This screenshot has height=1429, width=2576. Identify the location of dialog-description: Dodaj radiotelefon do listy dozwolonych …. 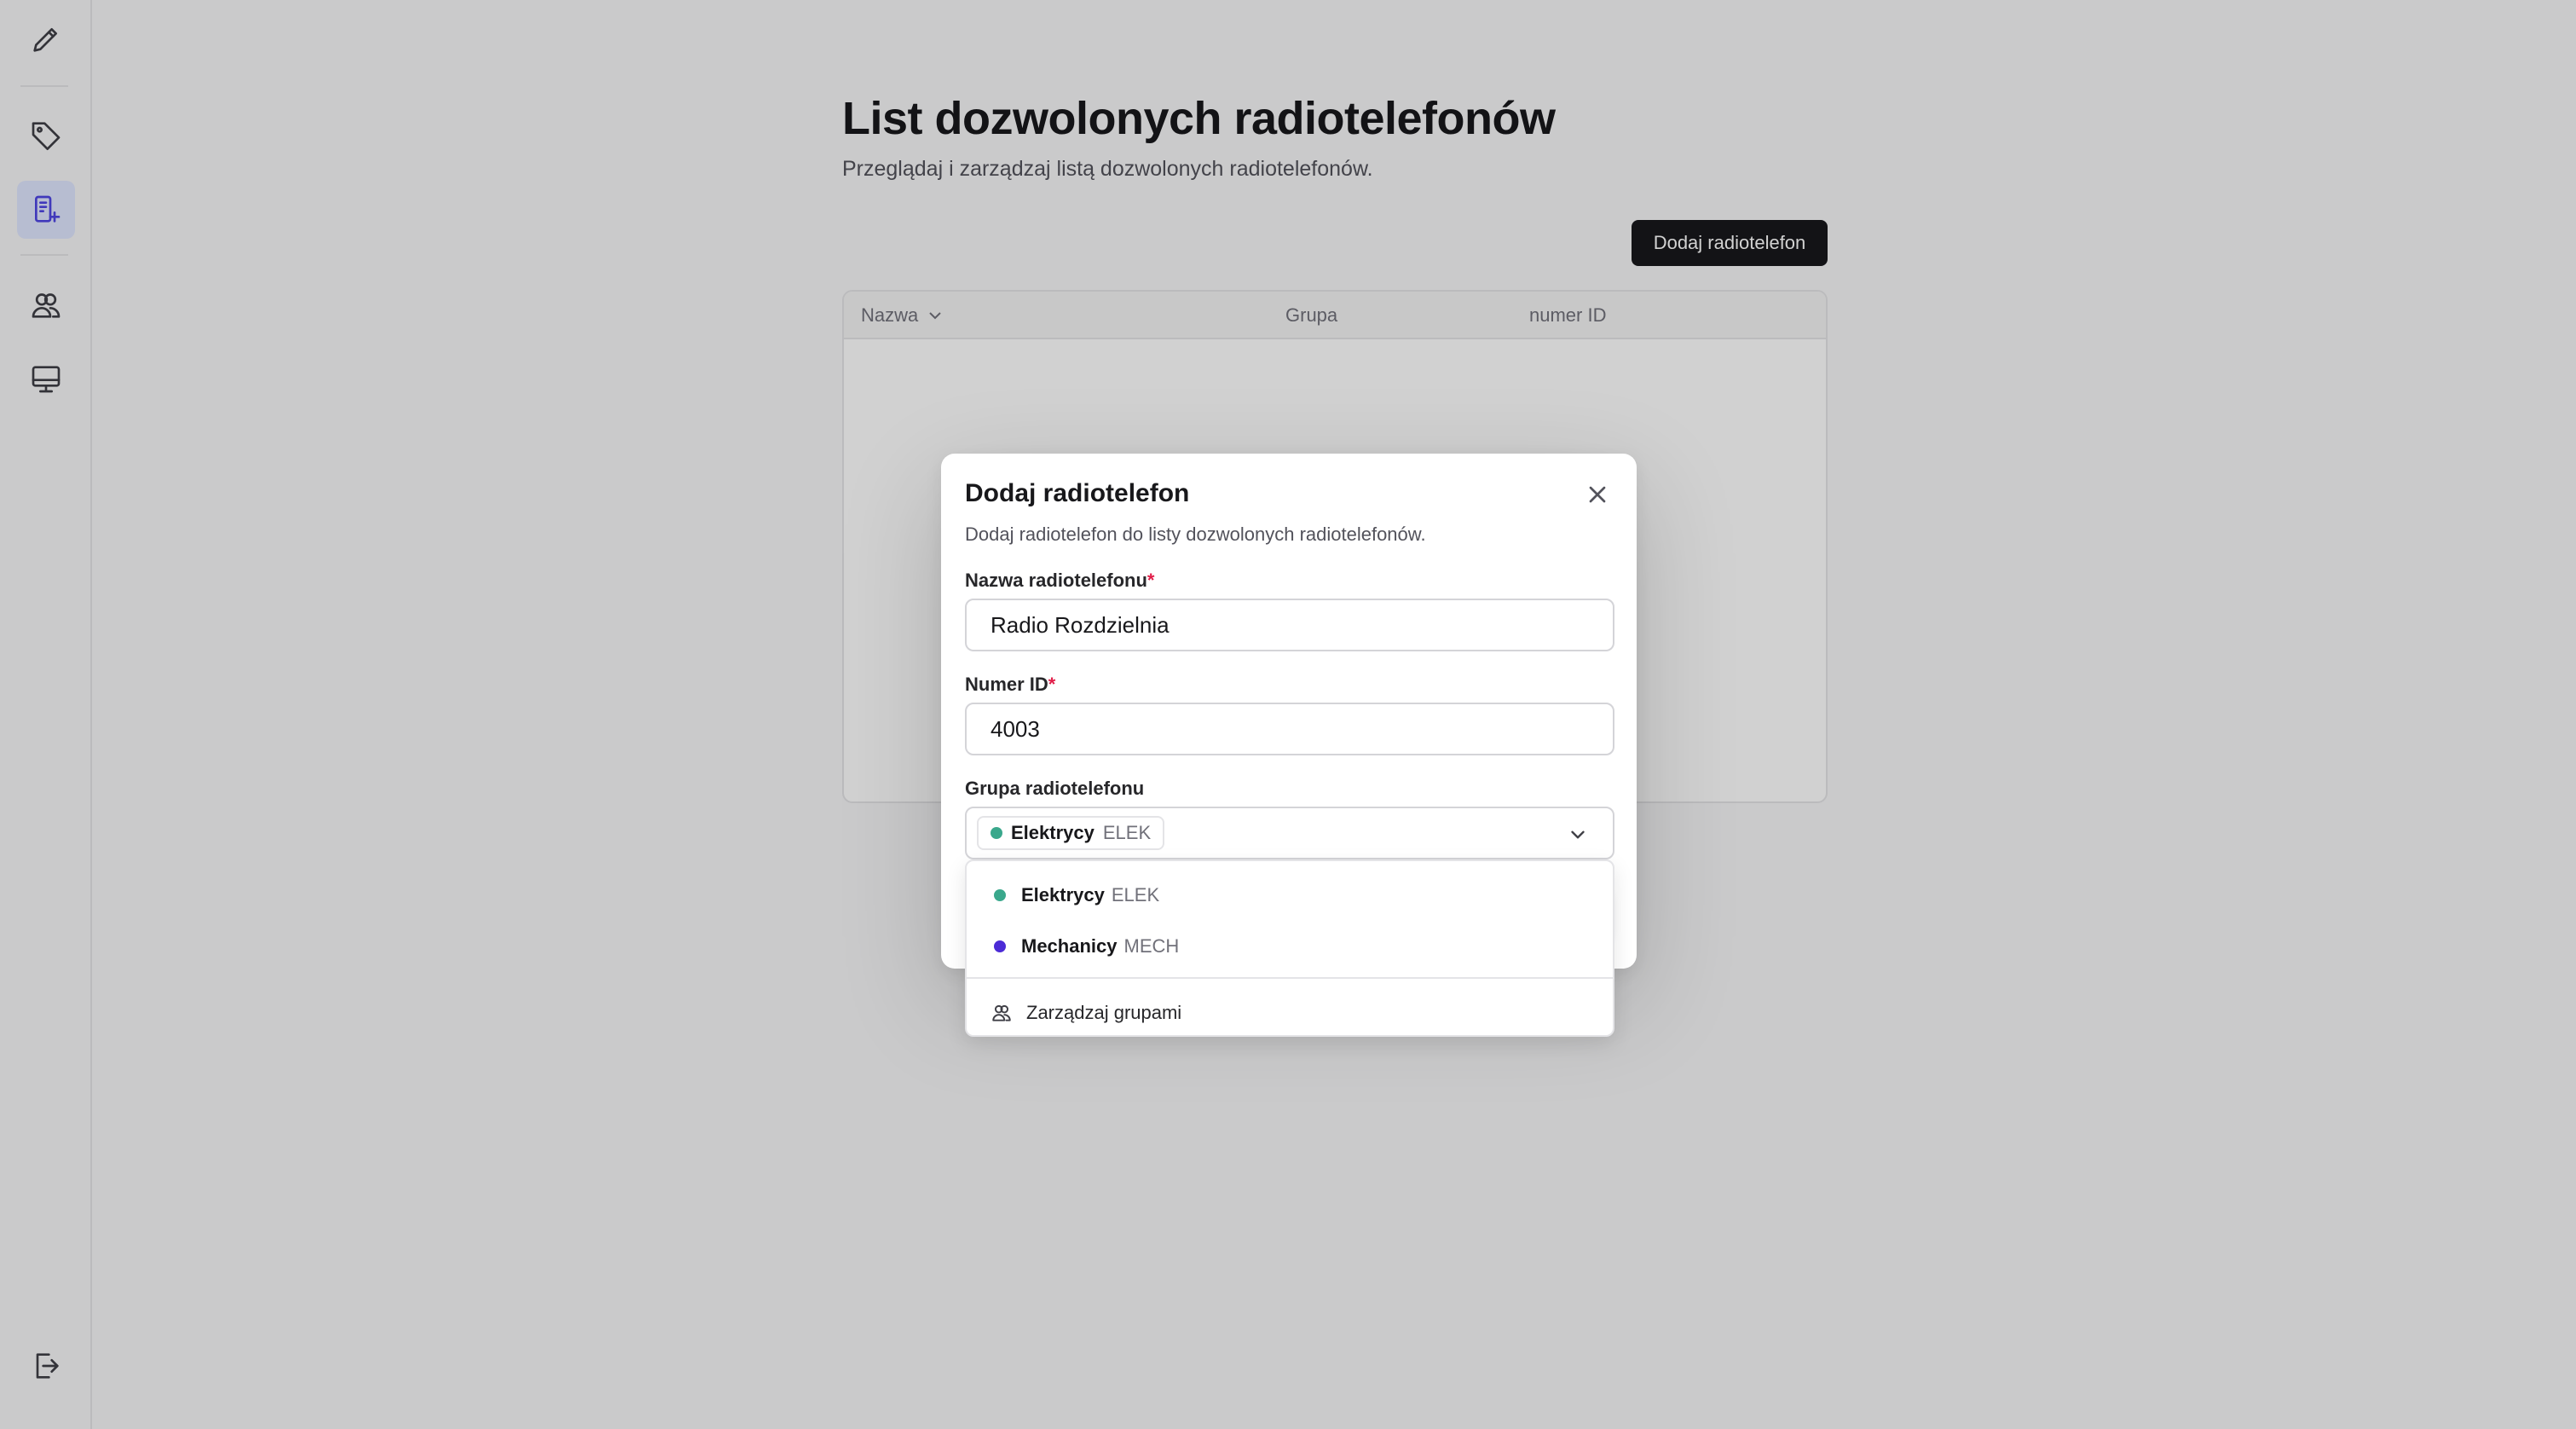
(1195, 534).